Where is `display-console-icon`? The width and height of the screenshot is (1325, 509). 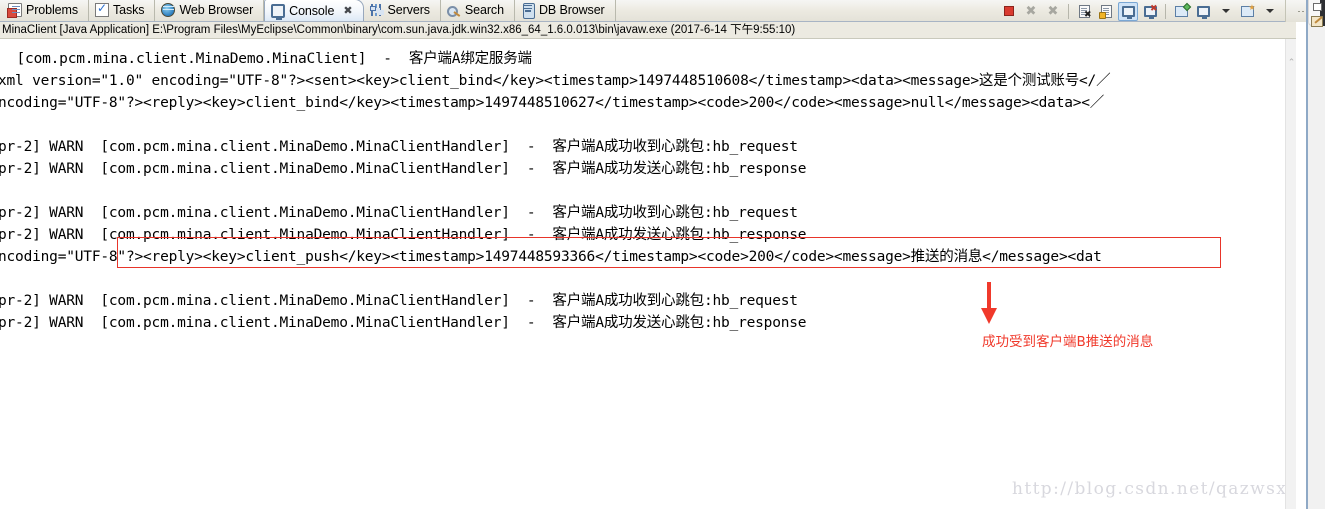 display-console-icon is located at coordinates (1203, 12).